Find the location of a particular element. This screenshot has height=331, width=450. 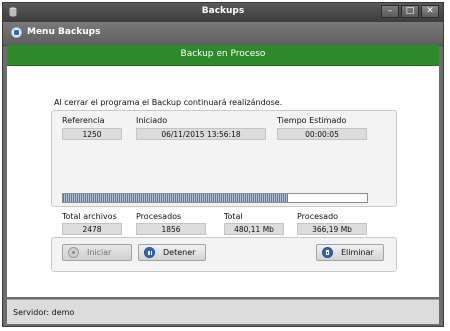

iniciado-label: Iniciado is located at coordinates (152, 120).